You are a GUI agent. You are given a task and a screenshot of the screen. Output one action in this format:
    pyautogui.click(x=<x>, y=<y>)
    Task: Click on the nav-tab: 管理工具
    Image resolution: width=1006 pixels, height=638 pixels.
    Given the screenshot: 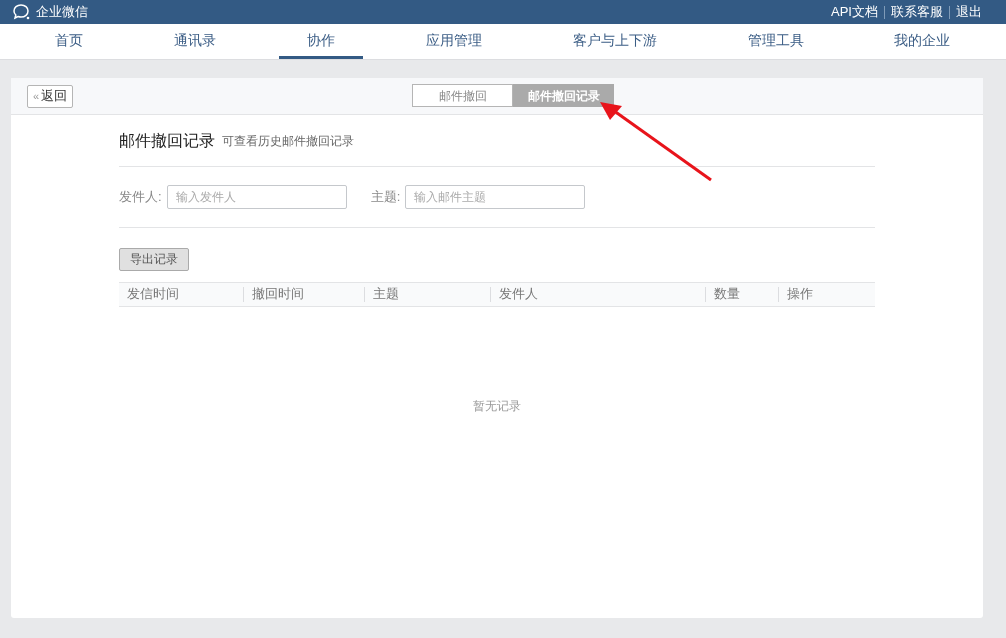 What is the action you would take?
    pyautogui.click(x=775, y=41)
    